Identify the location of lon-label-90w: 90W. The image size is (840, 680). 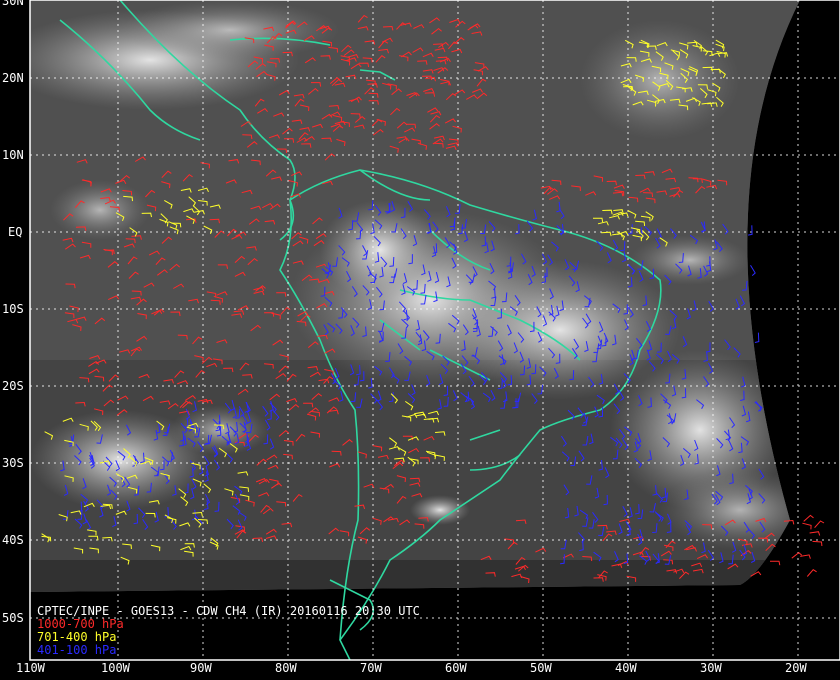
(201, 668).